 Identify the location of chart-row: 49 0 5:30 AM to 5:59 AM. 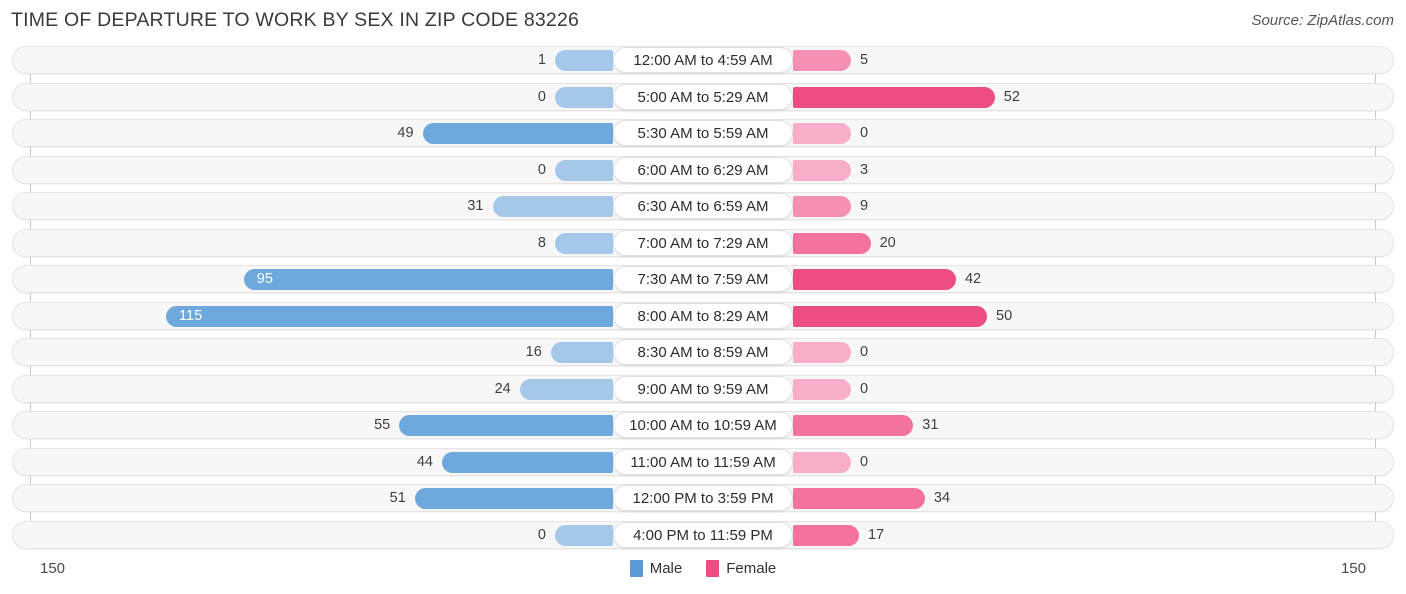
(703, 133).